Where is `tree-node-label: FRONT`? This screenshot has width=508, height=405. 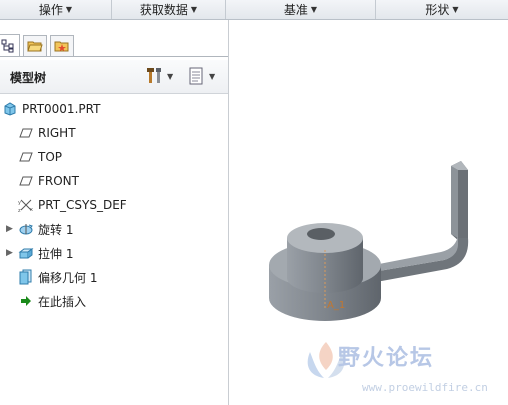 tree-node-label: FRONT is located at coordinates (58, 181).